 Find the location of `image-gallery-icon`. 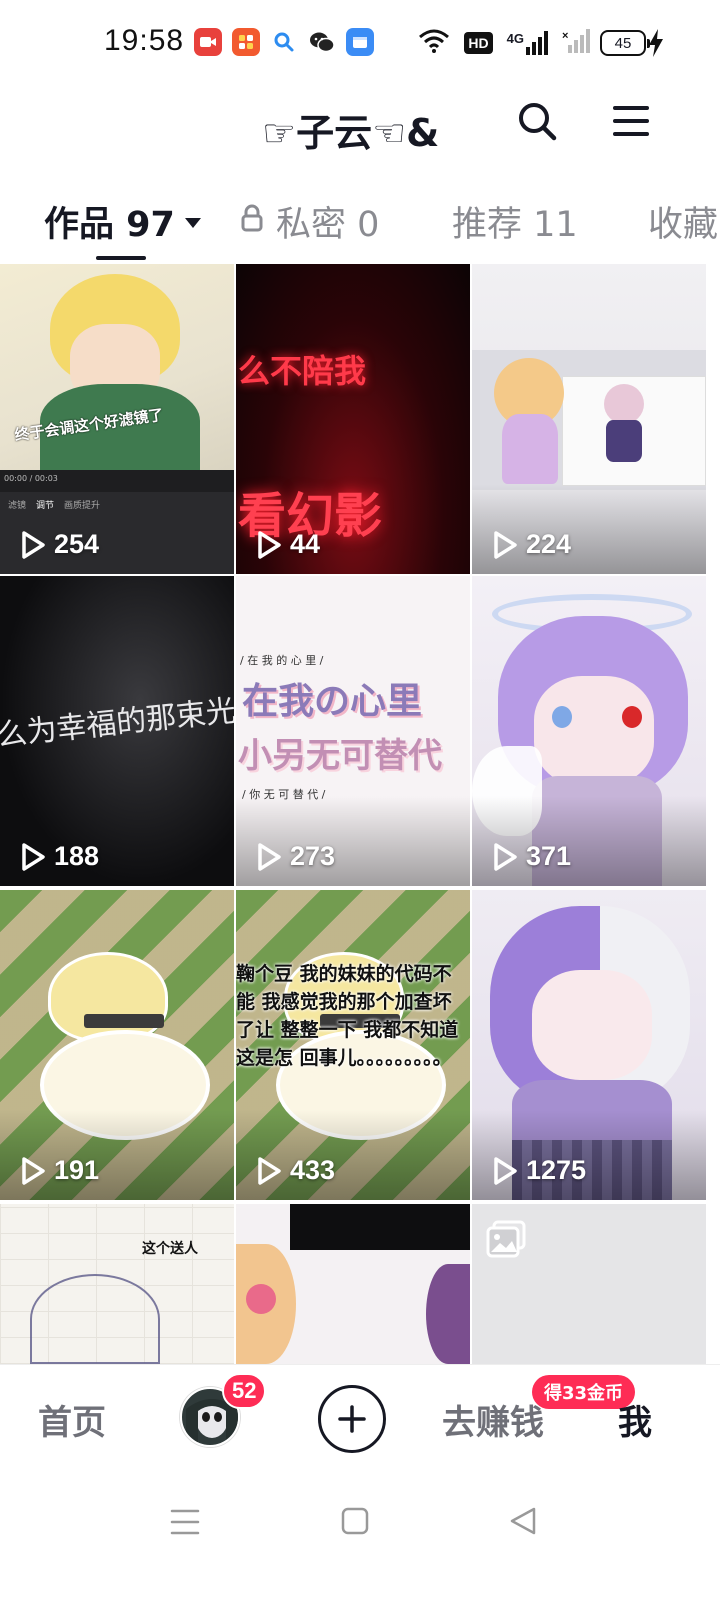

image-gallery-icon is located at coordinates (506, 1241).